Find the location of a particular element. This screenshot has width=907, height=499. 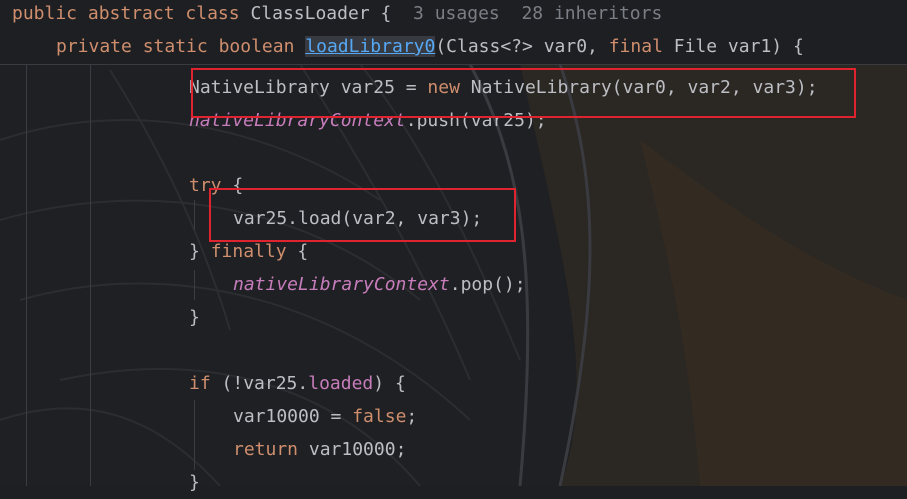

code-line: return var10000; is located at coordinates (319, 450).